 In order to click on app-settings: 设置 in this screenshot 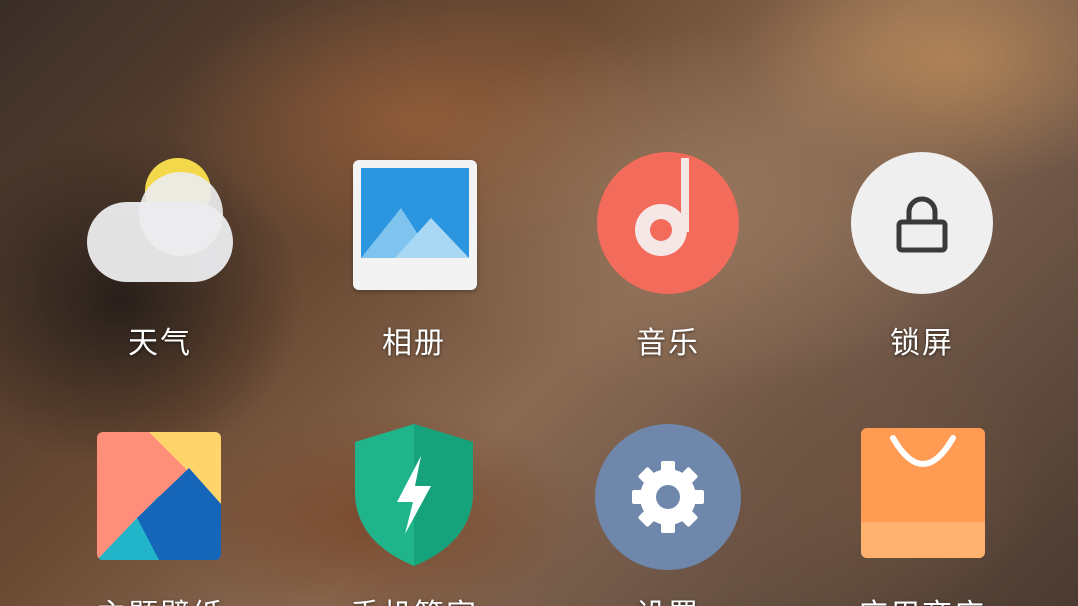, I will do `click(668, 514)`.